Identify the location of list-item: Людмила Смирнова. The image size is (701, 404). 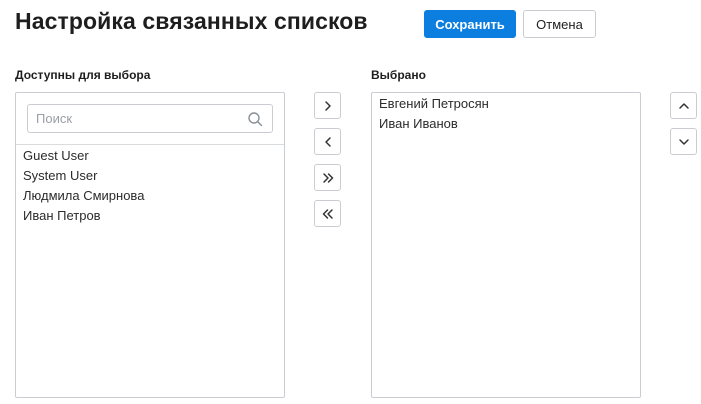
(83, 196).